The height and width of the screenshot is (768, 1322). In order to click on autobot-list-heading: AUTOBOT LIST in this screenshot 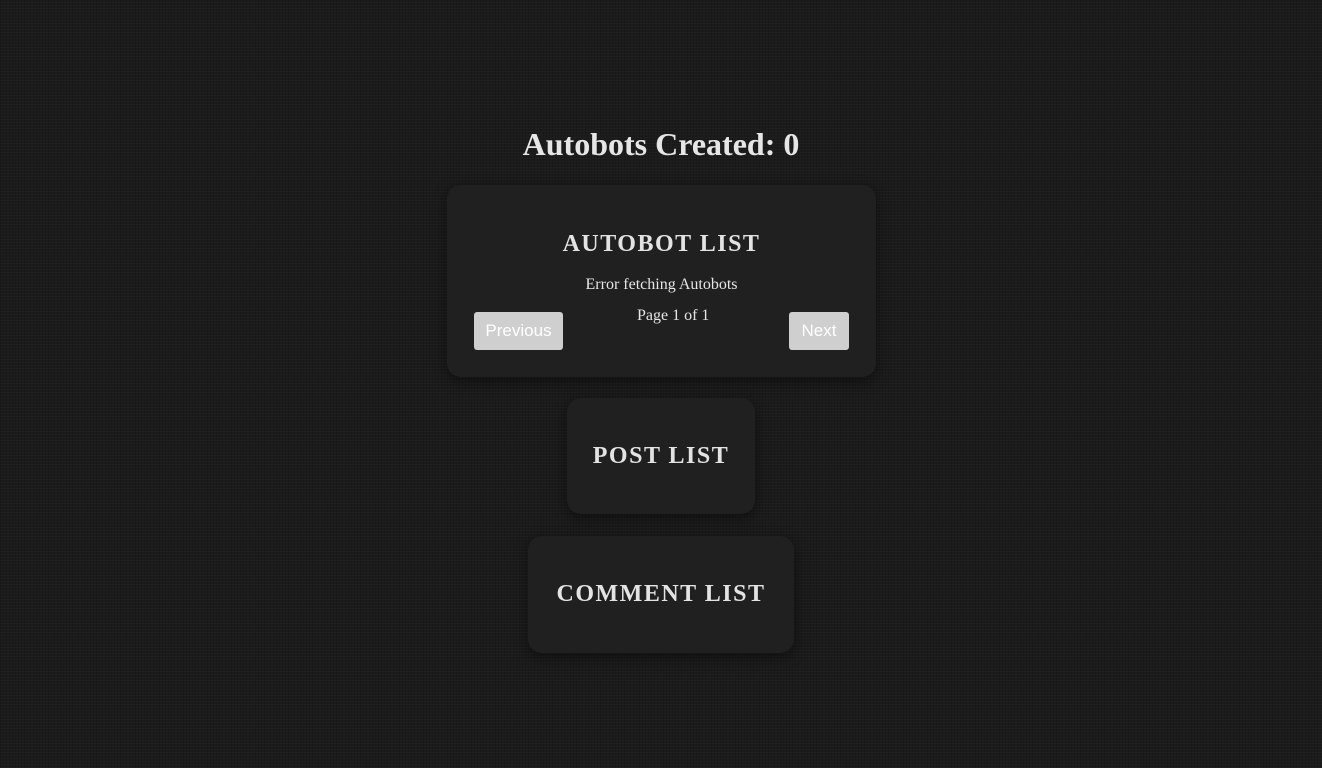, I will do `click(661, 244)`.